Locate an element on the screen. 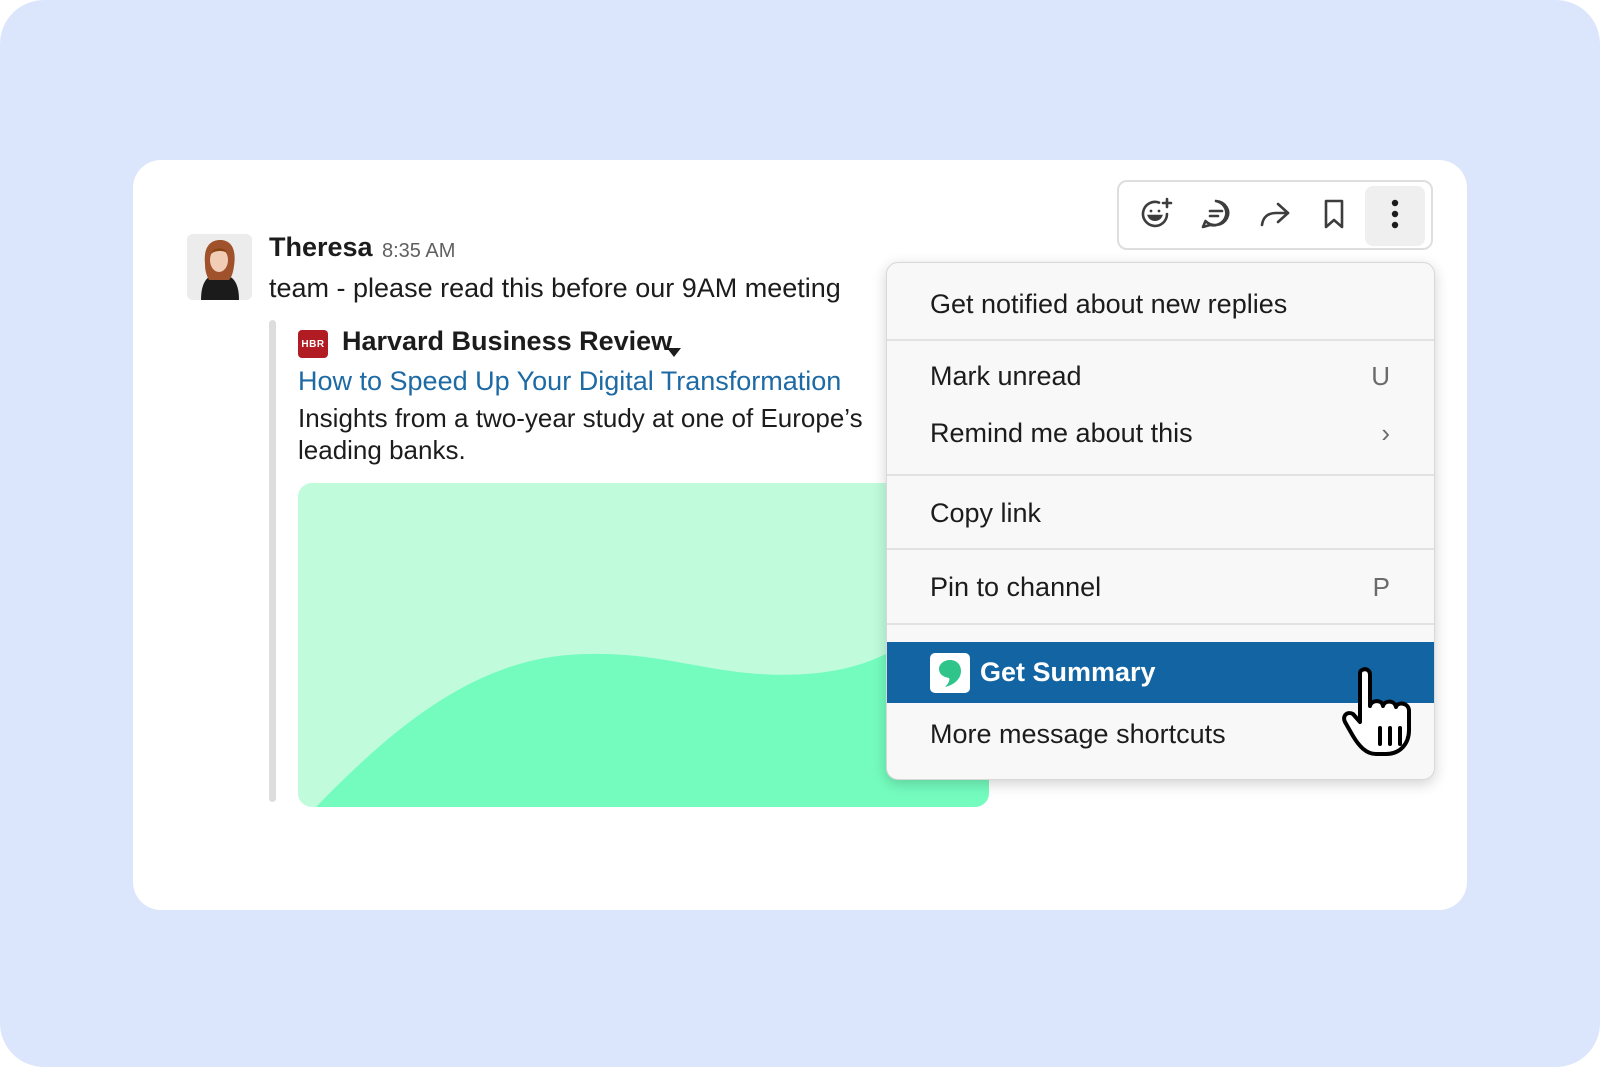 This screenshot has height=1067, width=1600. add-reaction-icon is located at coordinates (1157, 216).